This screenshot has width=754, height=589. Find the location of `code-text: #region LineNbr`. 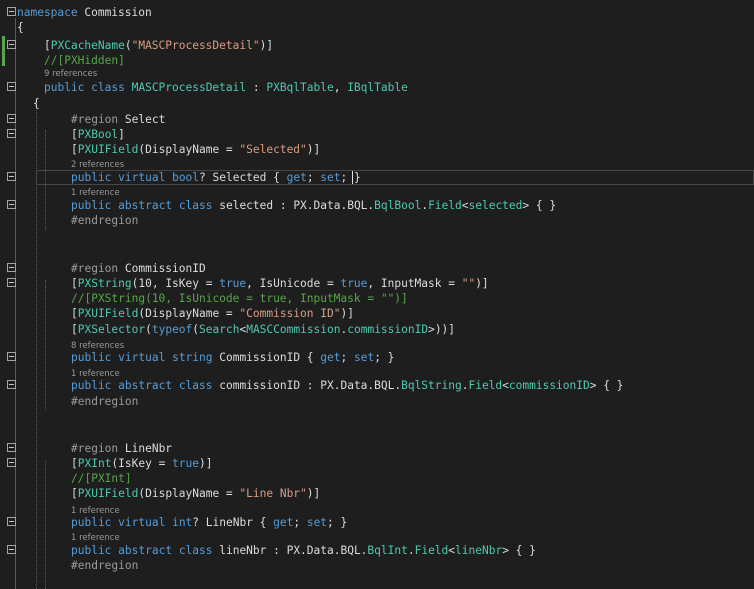

code-text: #region LineNbr is located at coordinates (121, 448).